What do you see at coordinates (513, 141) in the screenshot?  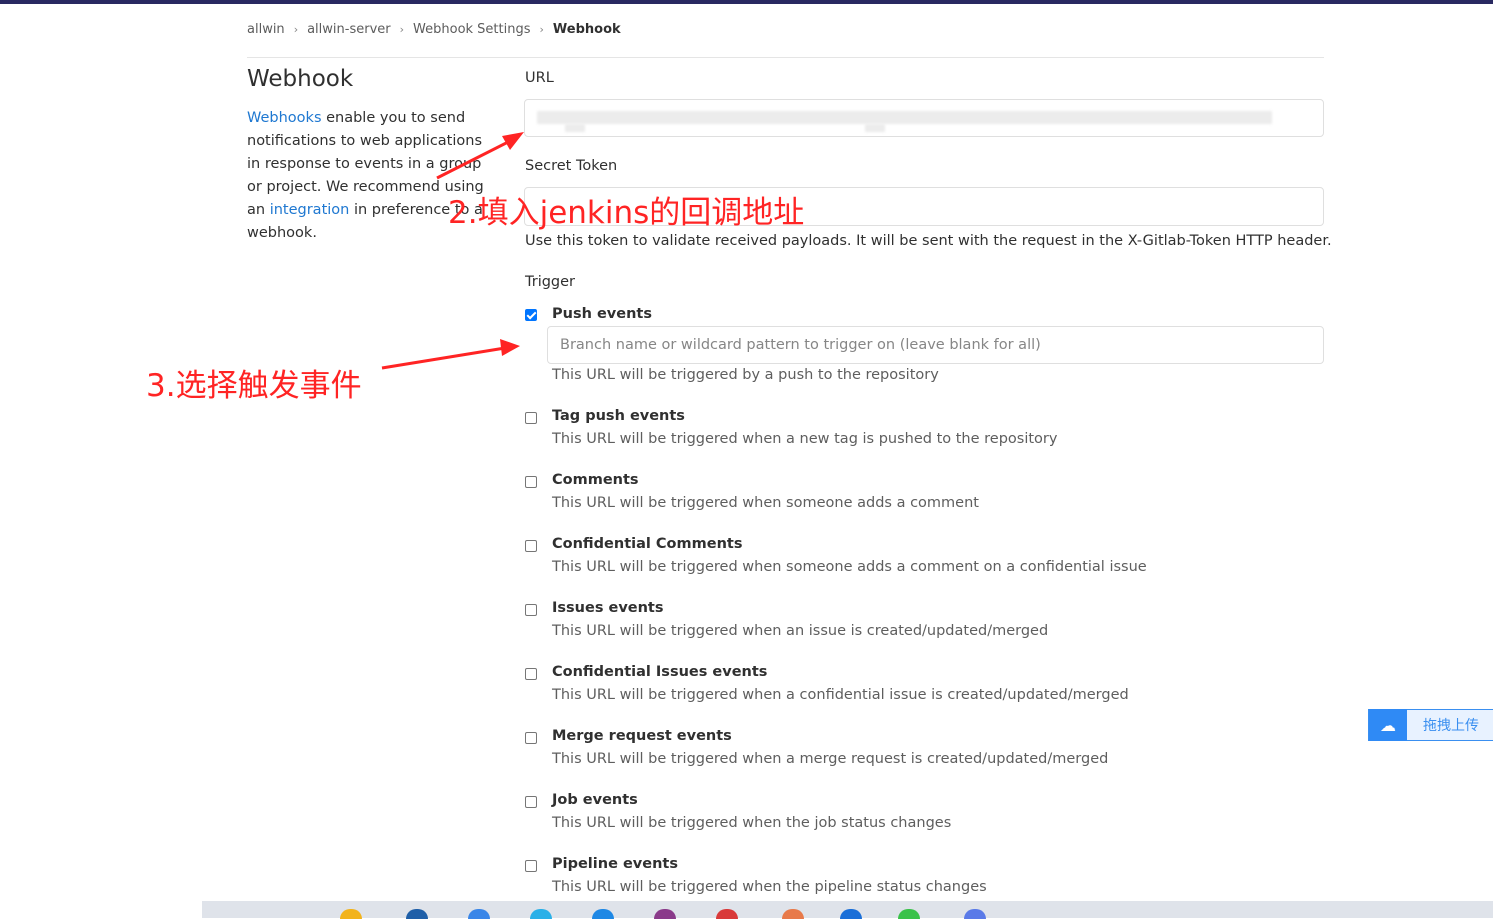 I see `arrow-to-url-head` at bounding box center [513, 141].